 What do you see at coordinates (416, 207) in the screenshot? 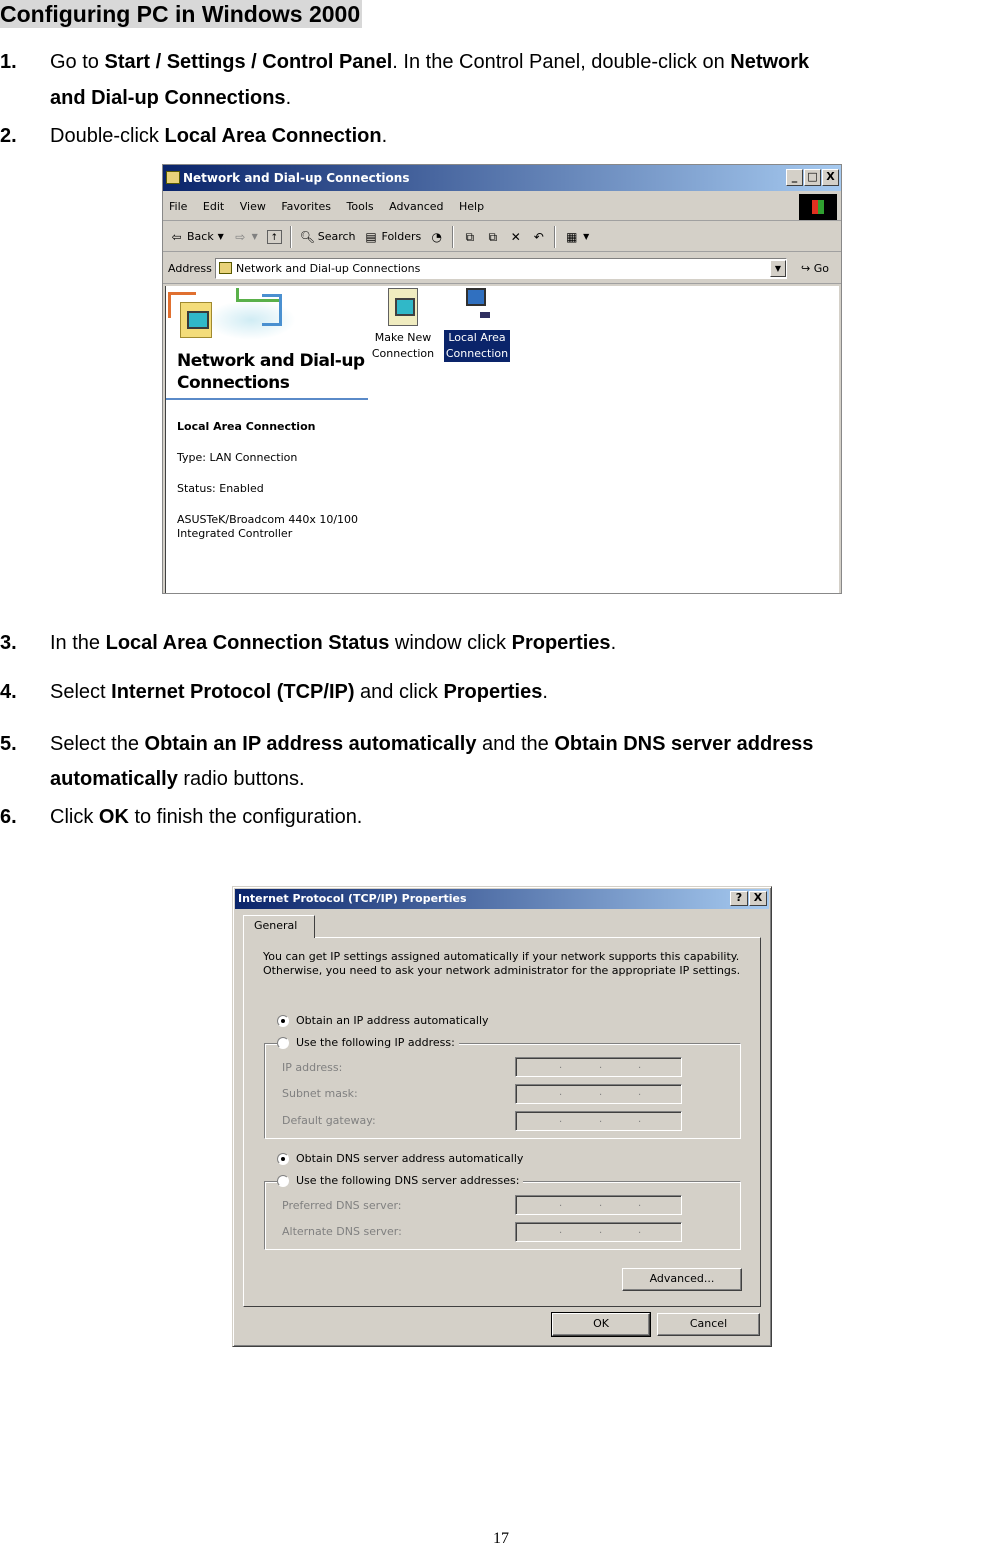
I see `menu-advanced: Advanced` at bounding box center [416, 207].